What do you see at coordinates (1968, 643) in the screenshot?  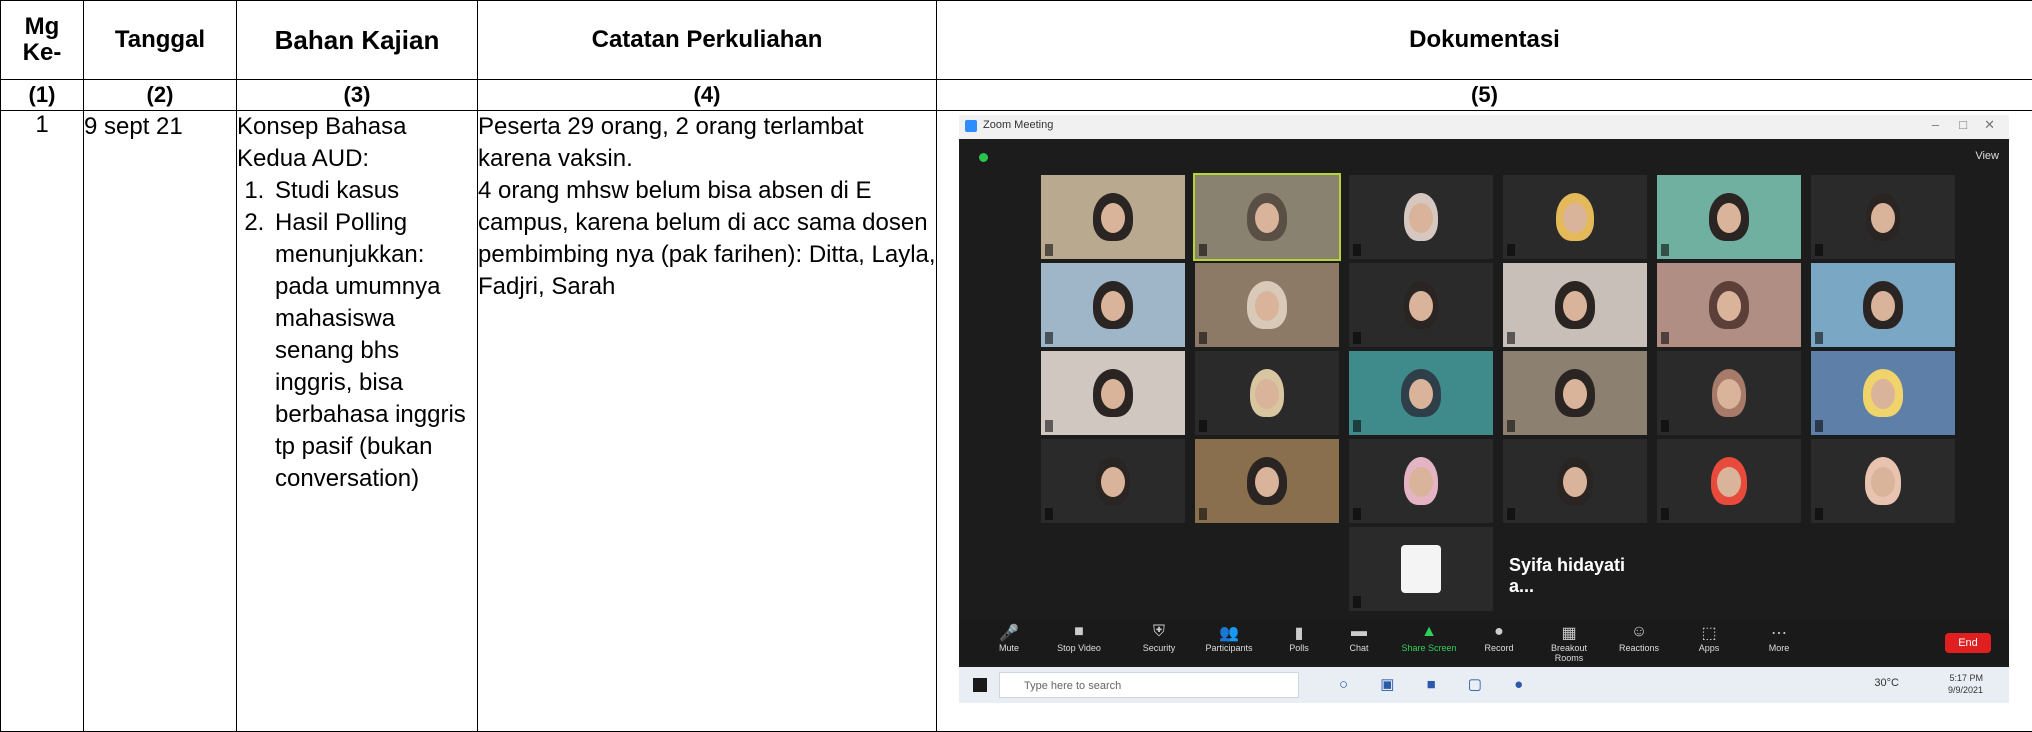 I see `end-button: End` at bounding box center [1968, 643].